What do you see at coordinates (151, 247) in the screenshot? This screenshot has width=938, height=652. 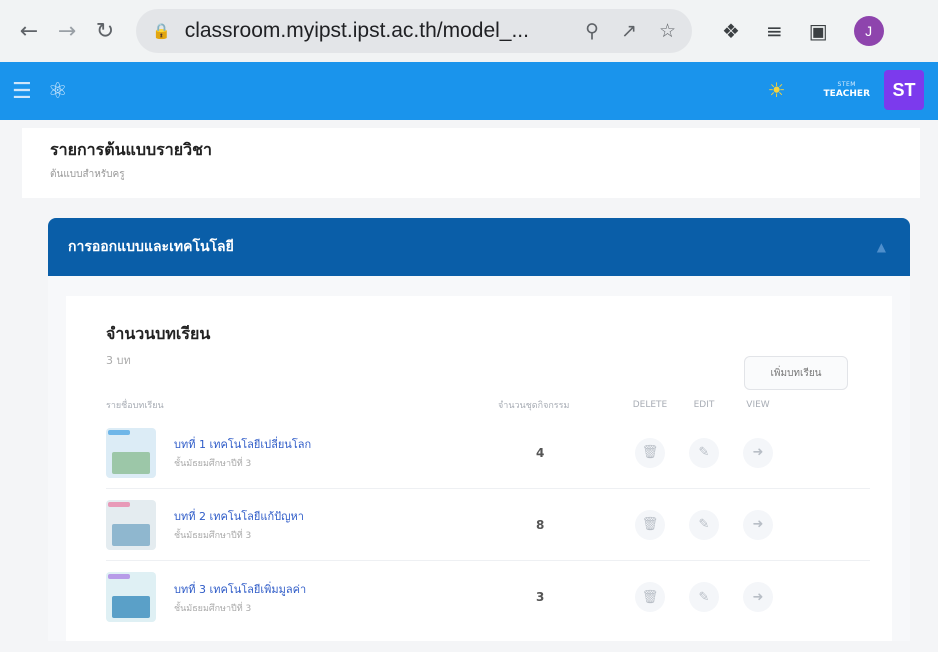 I see `section-title: การออกแบบและเทคโนโลยี` at bounding box center [151, 247].